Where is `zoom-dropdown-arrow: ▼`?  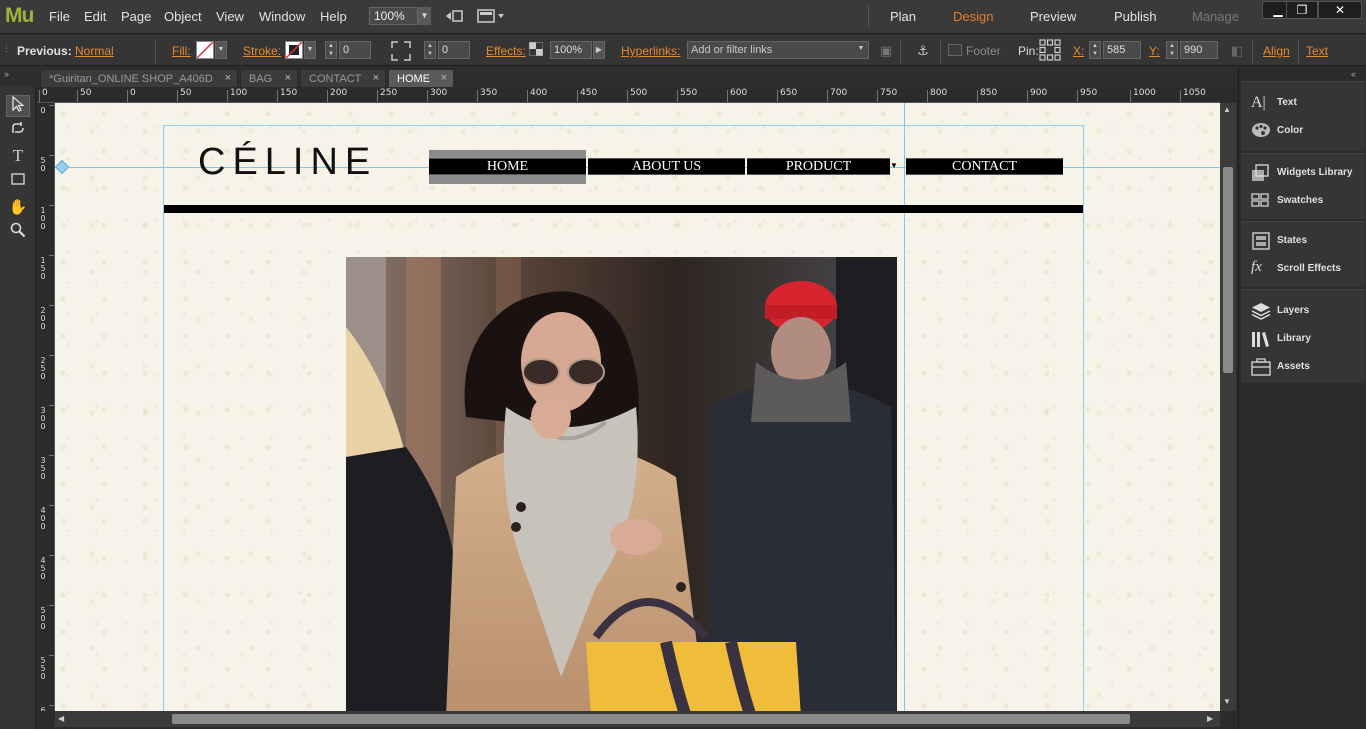 zoom-dropdown-arrow: ▼ is located at coordinates (424, 16).